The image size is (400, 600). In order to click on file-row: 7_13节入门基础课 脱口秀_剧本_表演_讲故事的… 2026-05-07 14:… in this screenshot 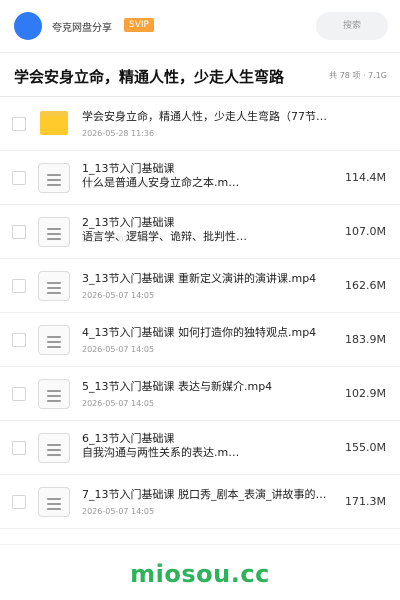, I will do `click(200, 502)`.